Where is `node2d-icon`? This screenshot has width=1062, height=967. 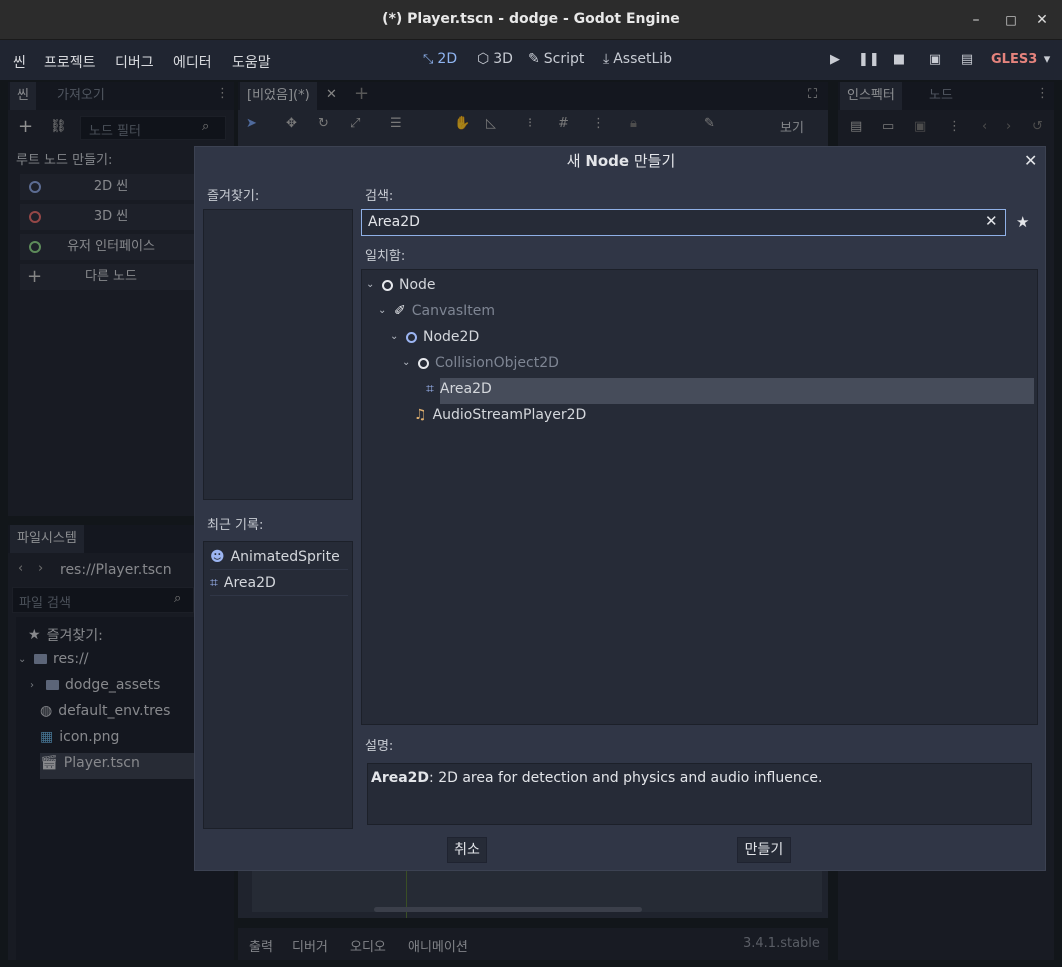 node2d-icon is located at coordinates (411, 337).